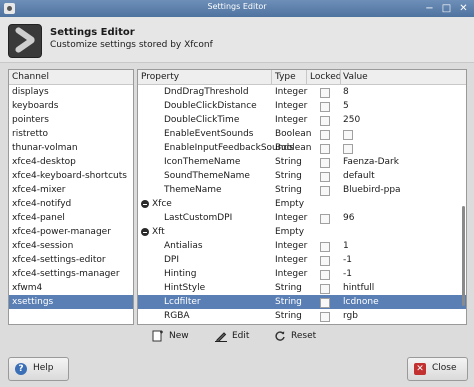 Image resolution: width=474 pixels, height=387 pixels. Describe the element at coordinates (71, 218) in the screenshot. I see `channel-item: xfce4-panel` at that location.